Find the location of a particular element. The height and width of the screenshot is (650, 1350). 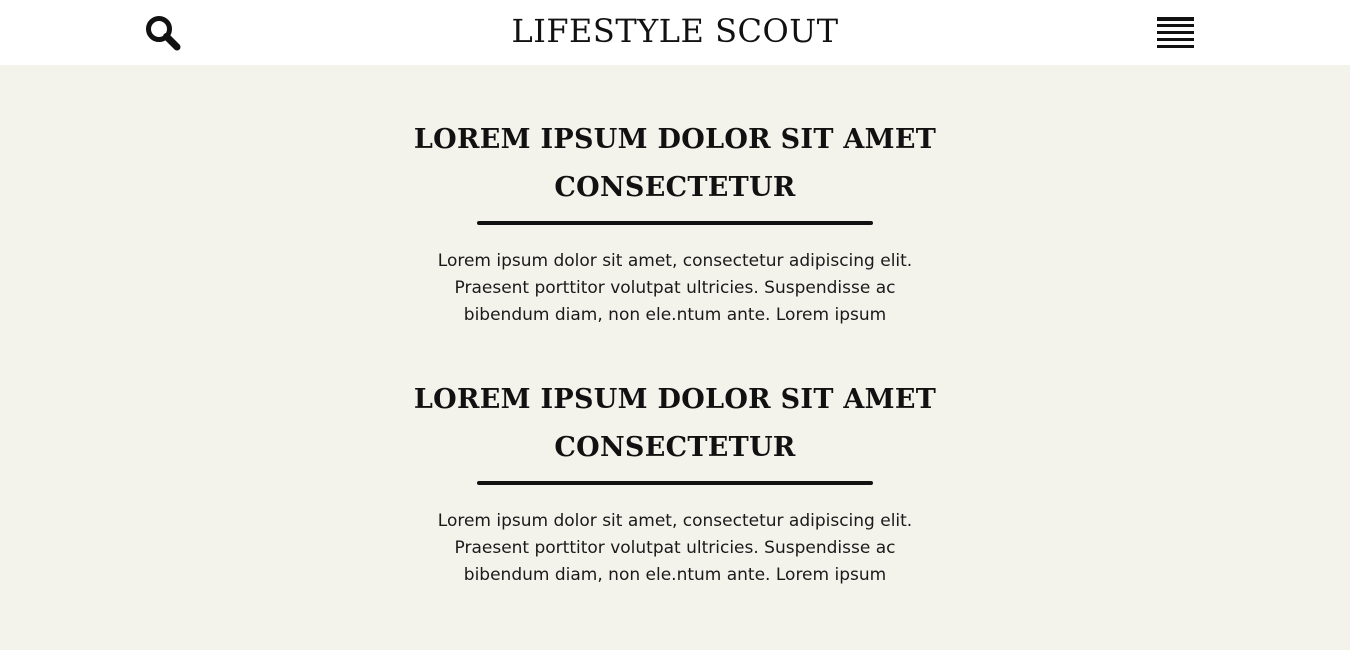

search-button is located at coordinates (163, 33).